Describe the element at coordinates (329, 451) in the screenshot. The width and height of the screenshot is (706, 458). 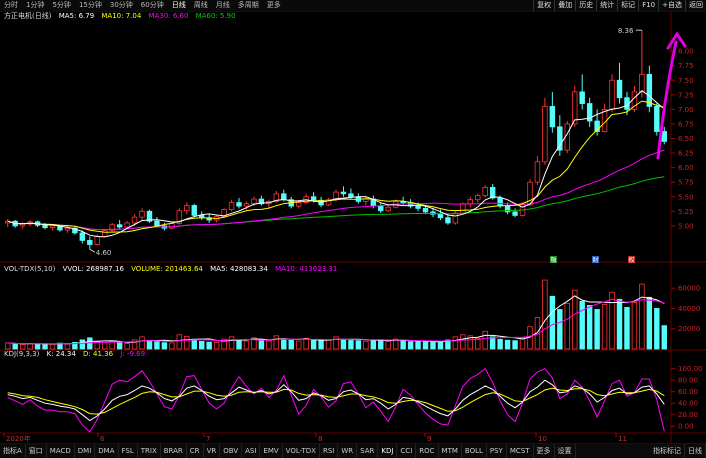
I see `indicator-tab-14: RSI` at that location.